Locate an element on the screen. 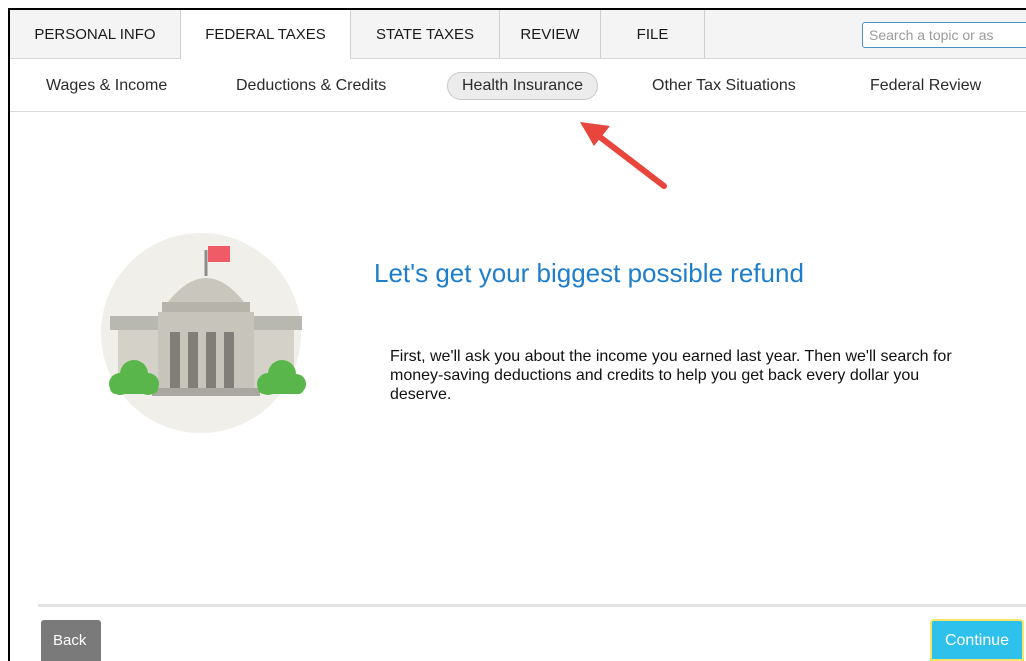  continue-button: Continue is located at coordinates (977, 640).